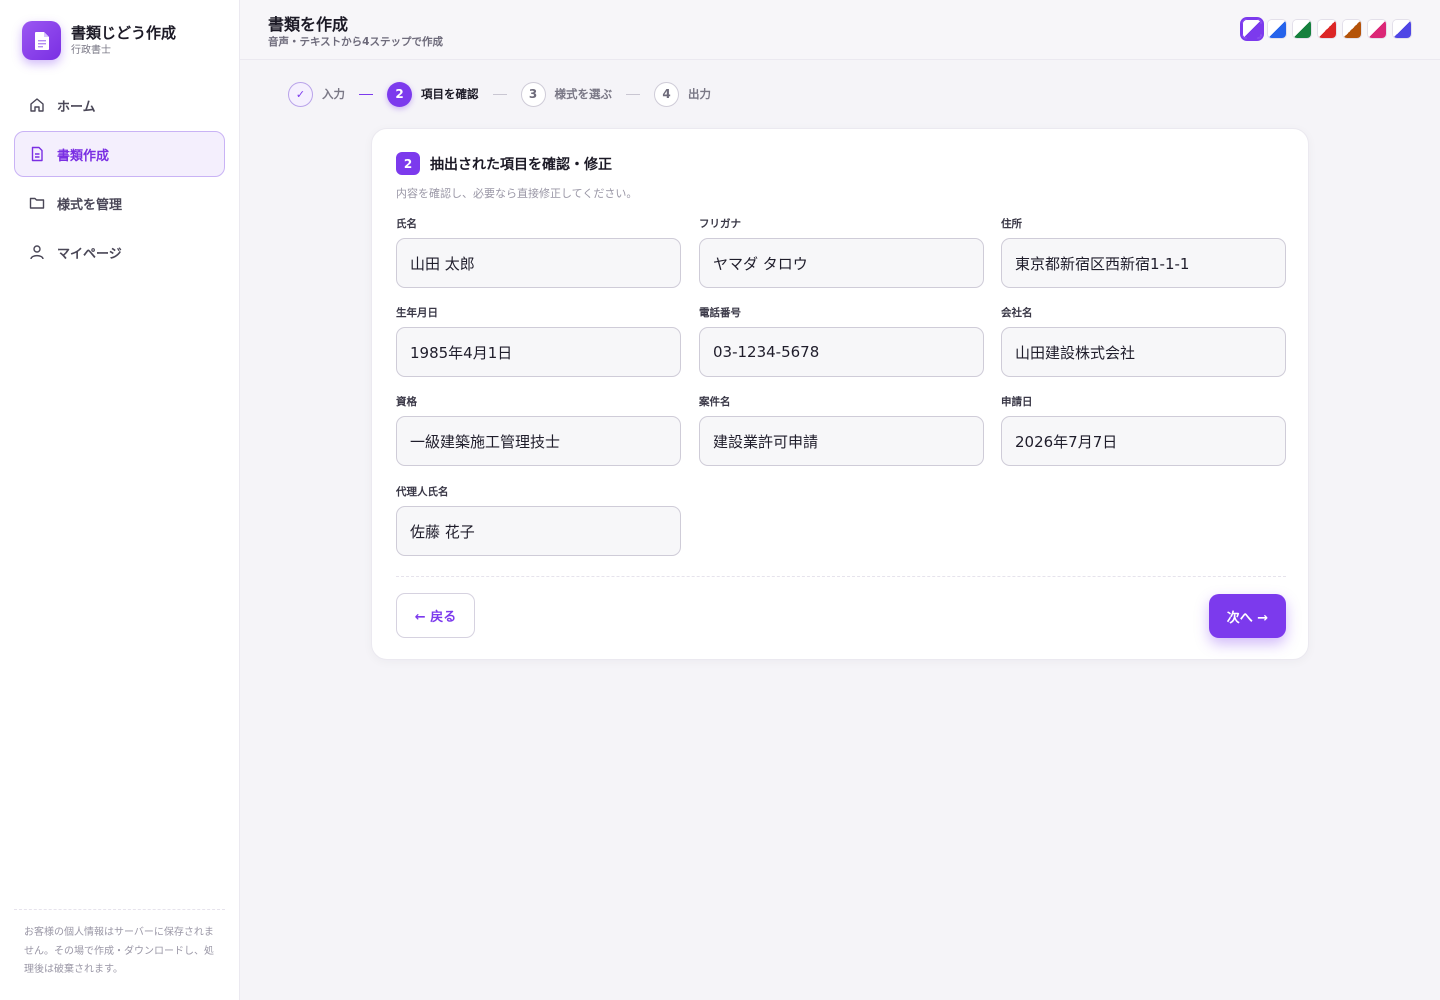 This screenshot has width=1440, height=1000. What do you see at coordinates (450, 94) in the screenshot?
I see `step-label: 項目を確認` at bounding box center [450, 94].